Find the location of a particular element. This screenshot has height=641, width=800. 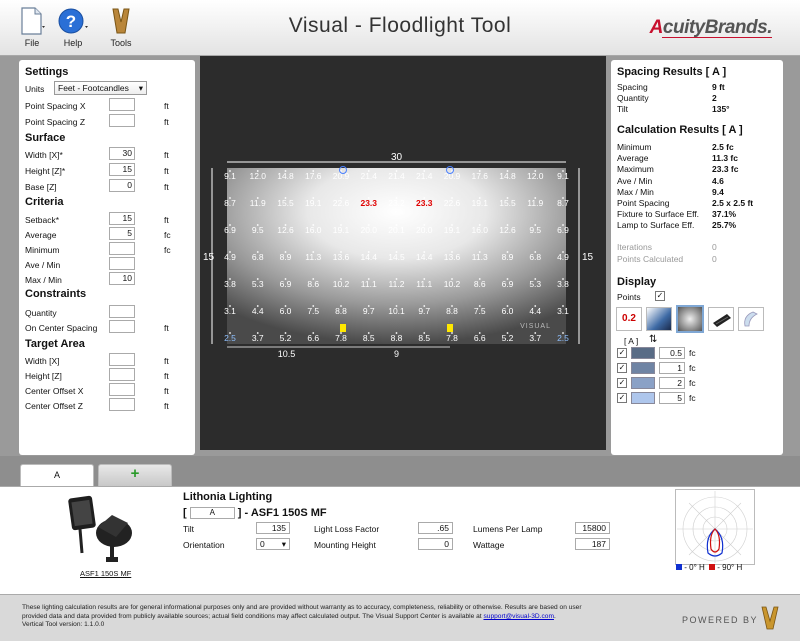

isoline-display-button is located at coordinates (659, 319).